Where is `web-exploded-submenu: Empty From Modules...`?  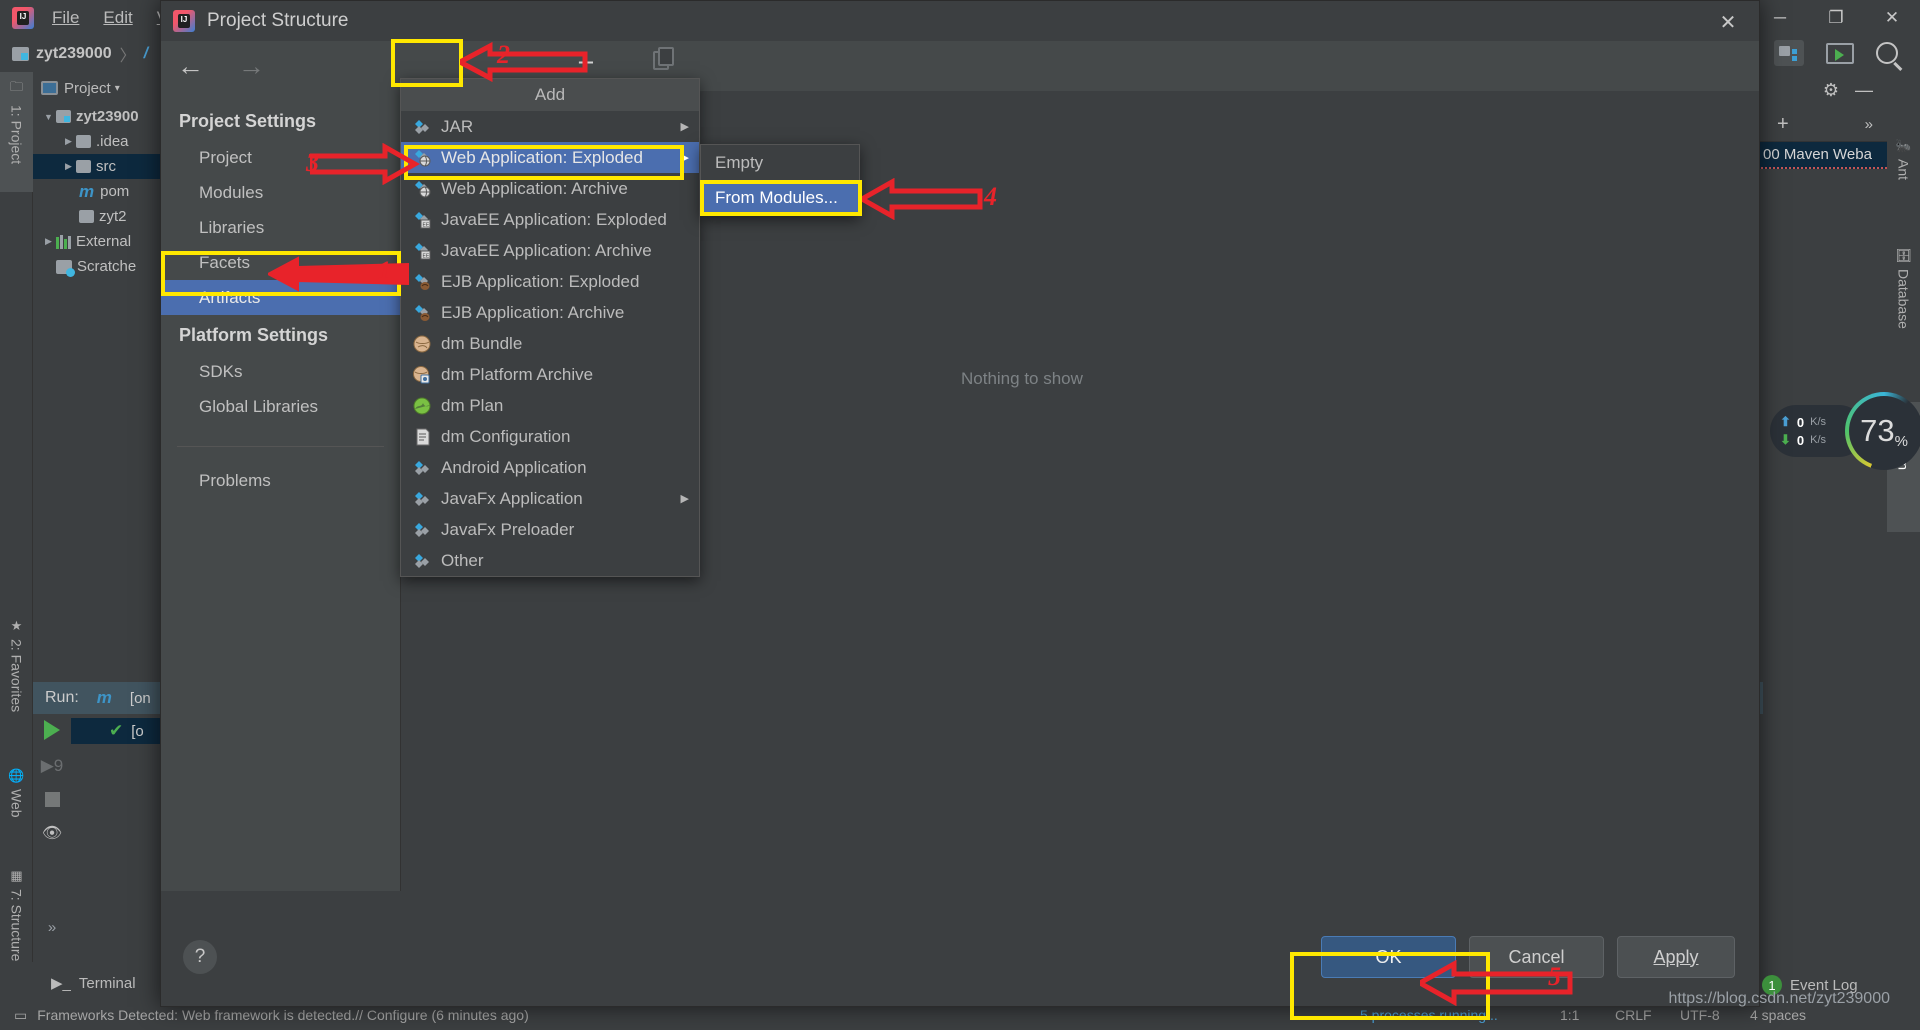 web-exploded-submenu: Empty From Modules... is located at coordinates (780, 180).